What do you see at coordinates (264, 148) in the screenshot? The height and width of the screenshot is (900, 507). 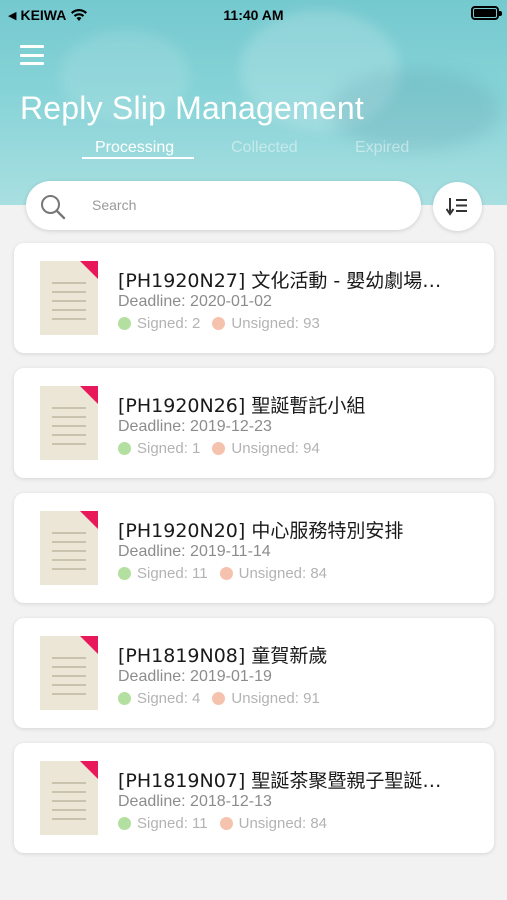 I see `tab-collected: Collected` at bounding box center [264, 148].